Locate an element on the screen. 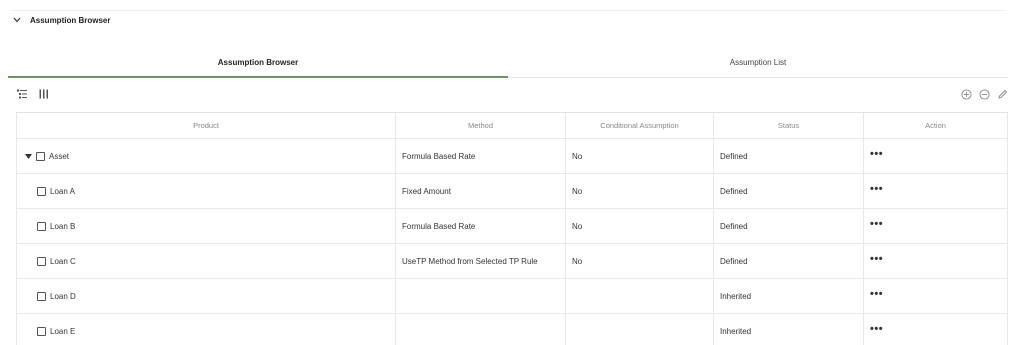 The width and height of the screenshot is (1016, 345). column-header-action: Action is located at coordinates (936, 125).